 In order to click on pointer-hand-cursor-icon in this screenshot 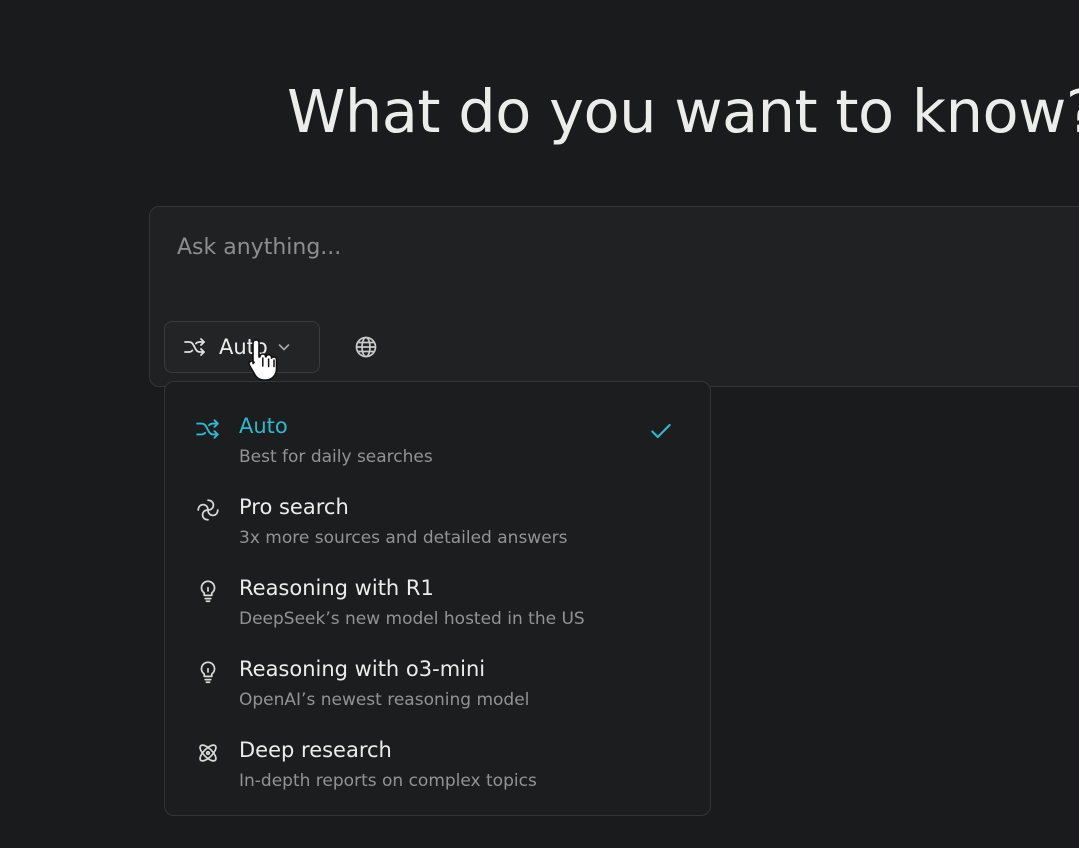, I will do `click(263, 360)`.